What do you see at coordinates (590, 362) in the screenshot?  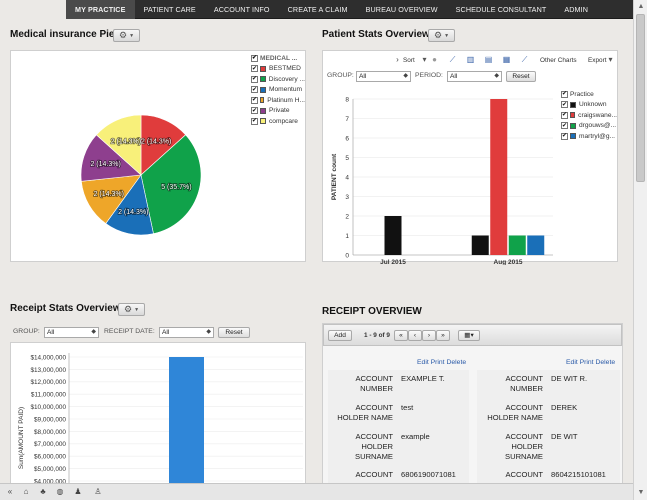 I see `edit-print-delete-links-2: Edit Print Delete` at bounding box center [590, 362].